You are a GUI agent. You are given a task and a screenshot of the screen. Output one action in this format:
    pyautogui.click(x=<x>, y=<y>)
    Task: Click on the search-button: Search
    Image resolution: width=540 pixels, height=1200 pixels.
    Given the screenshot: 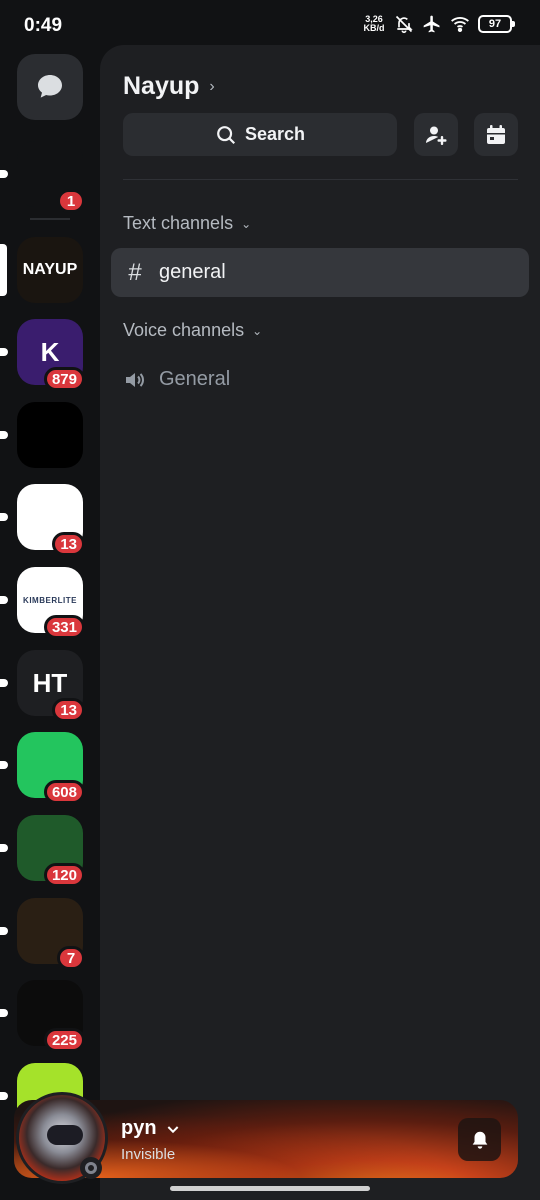 What is the action you would take?
    pyautogui.click(x=260, y=134)
    